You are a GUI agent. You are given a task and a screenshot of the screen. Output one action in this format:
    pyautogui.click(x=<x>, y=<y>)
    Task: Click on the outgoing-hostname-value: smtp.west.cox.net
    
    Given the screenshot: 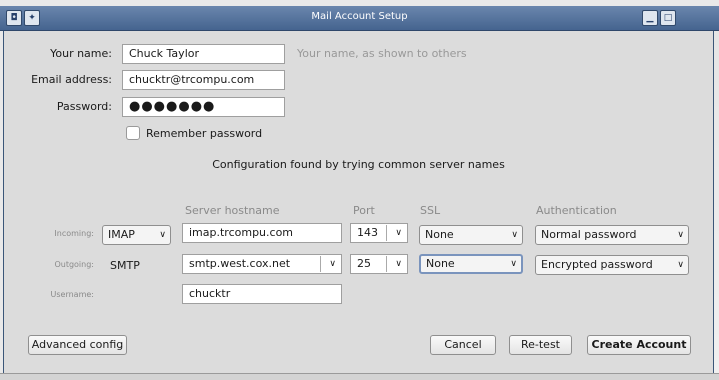 What is the action you would take?
    pyautogui.click(x=240, y=263)
    